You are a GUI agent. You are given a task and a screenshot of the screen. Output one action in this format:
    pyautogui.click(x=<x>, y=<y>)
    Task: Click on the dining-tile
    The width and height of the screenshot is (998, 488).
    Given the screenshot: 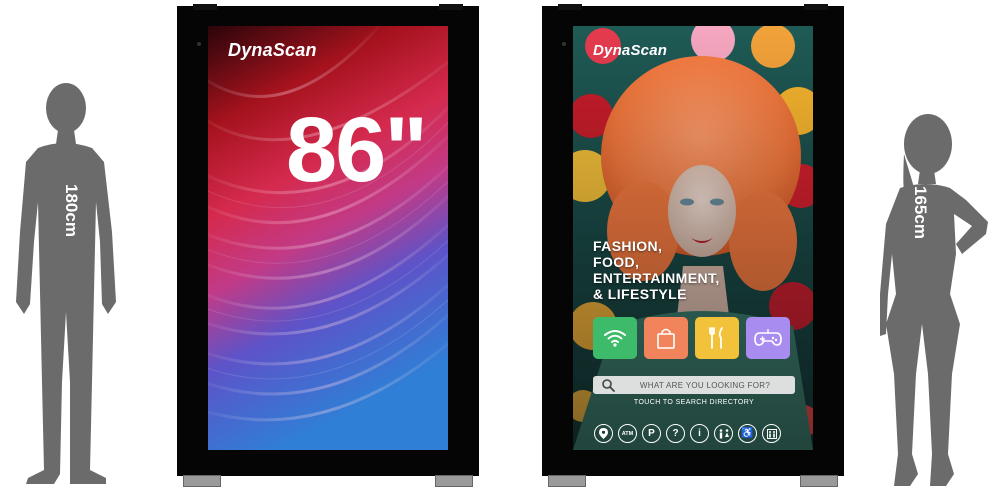 What is the action you would take?
    pyautogui.click(x=717, y=338)
    